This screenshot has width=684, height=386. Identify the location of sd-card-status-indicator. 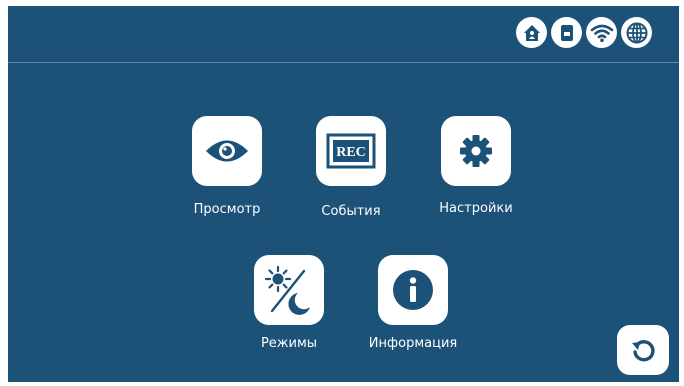
(566, 32).